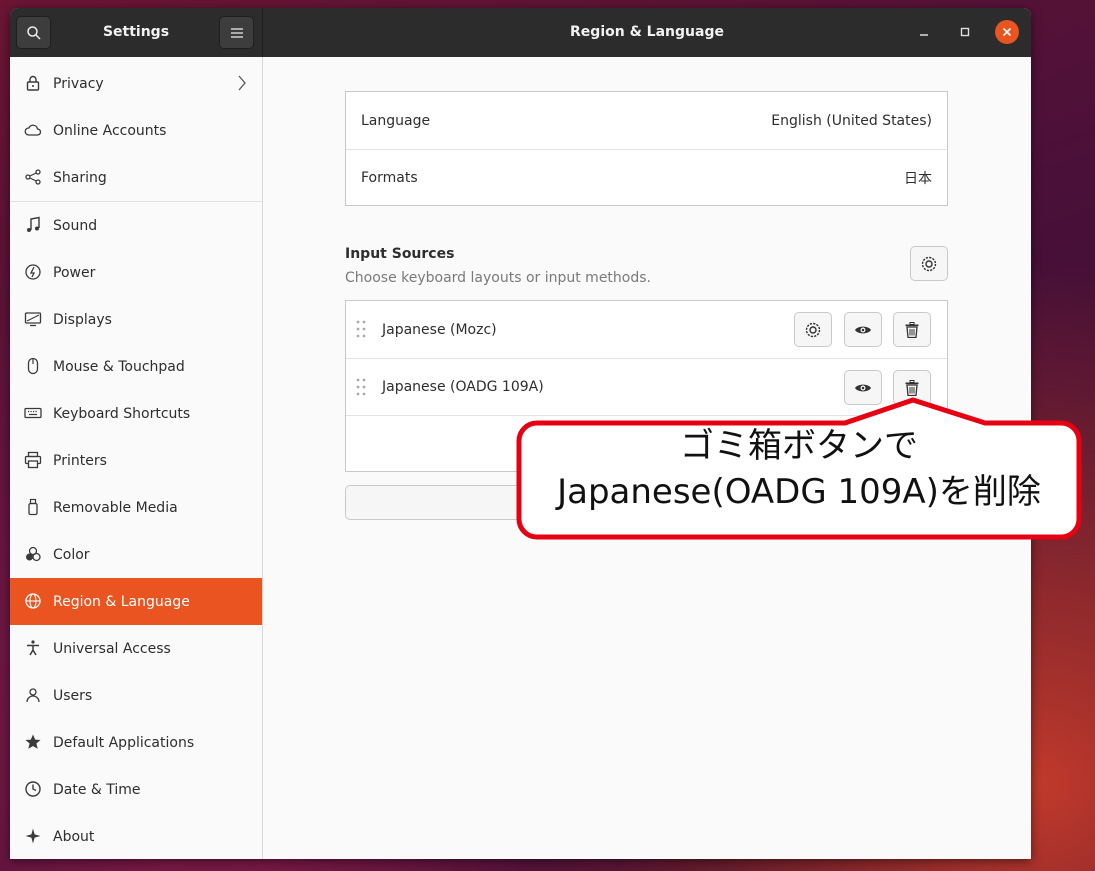  What do you see at coordinates (33, 741) in the screenshot?
I see `star-icon` at bounding box center [33, 741].